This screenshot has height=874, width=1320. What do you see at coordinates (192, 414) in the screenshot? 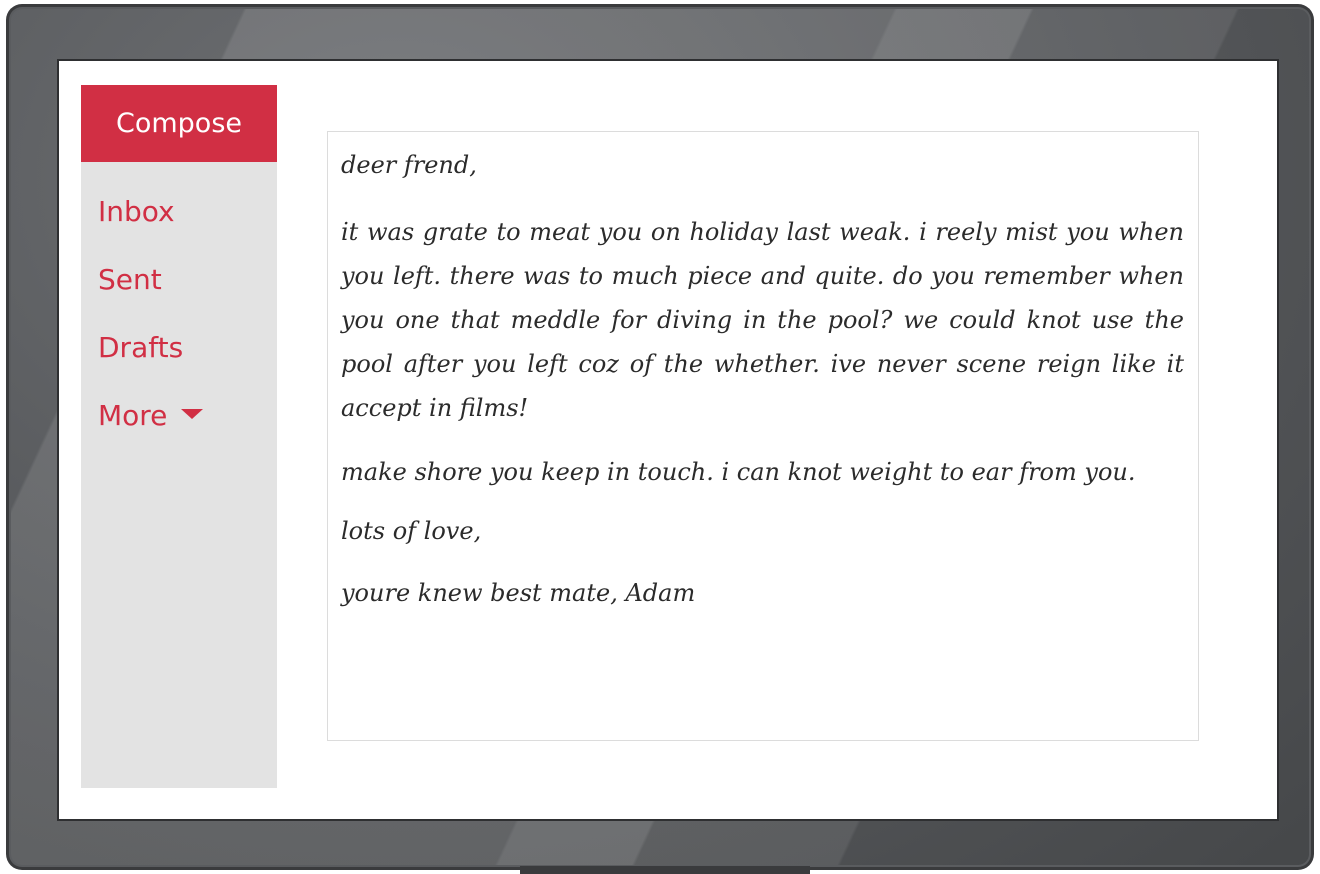
I see `caret-down-icon` at bounding box center [192, 414].